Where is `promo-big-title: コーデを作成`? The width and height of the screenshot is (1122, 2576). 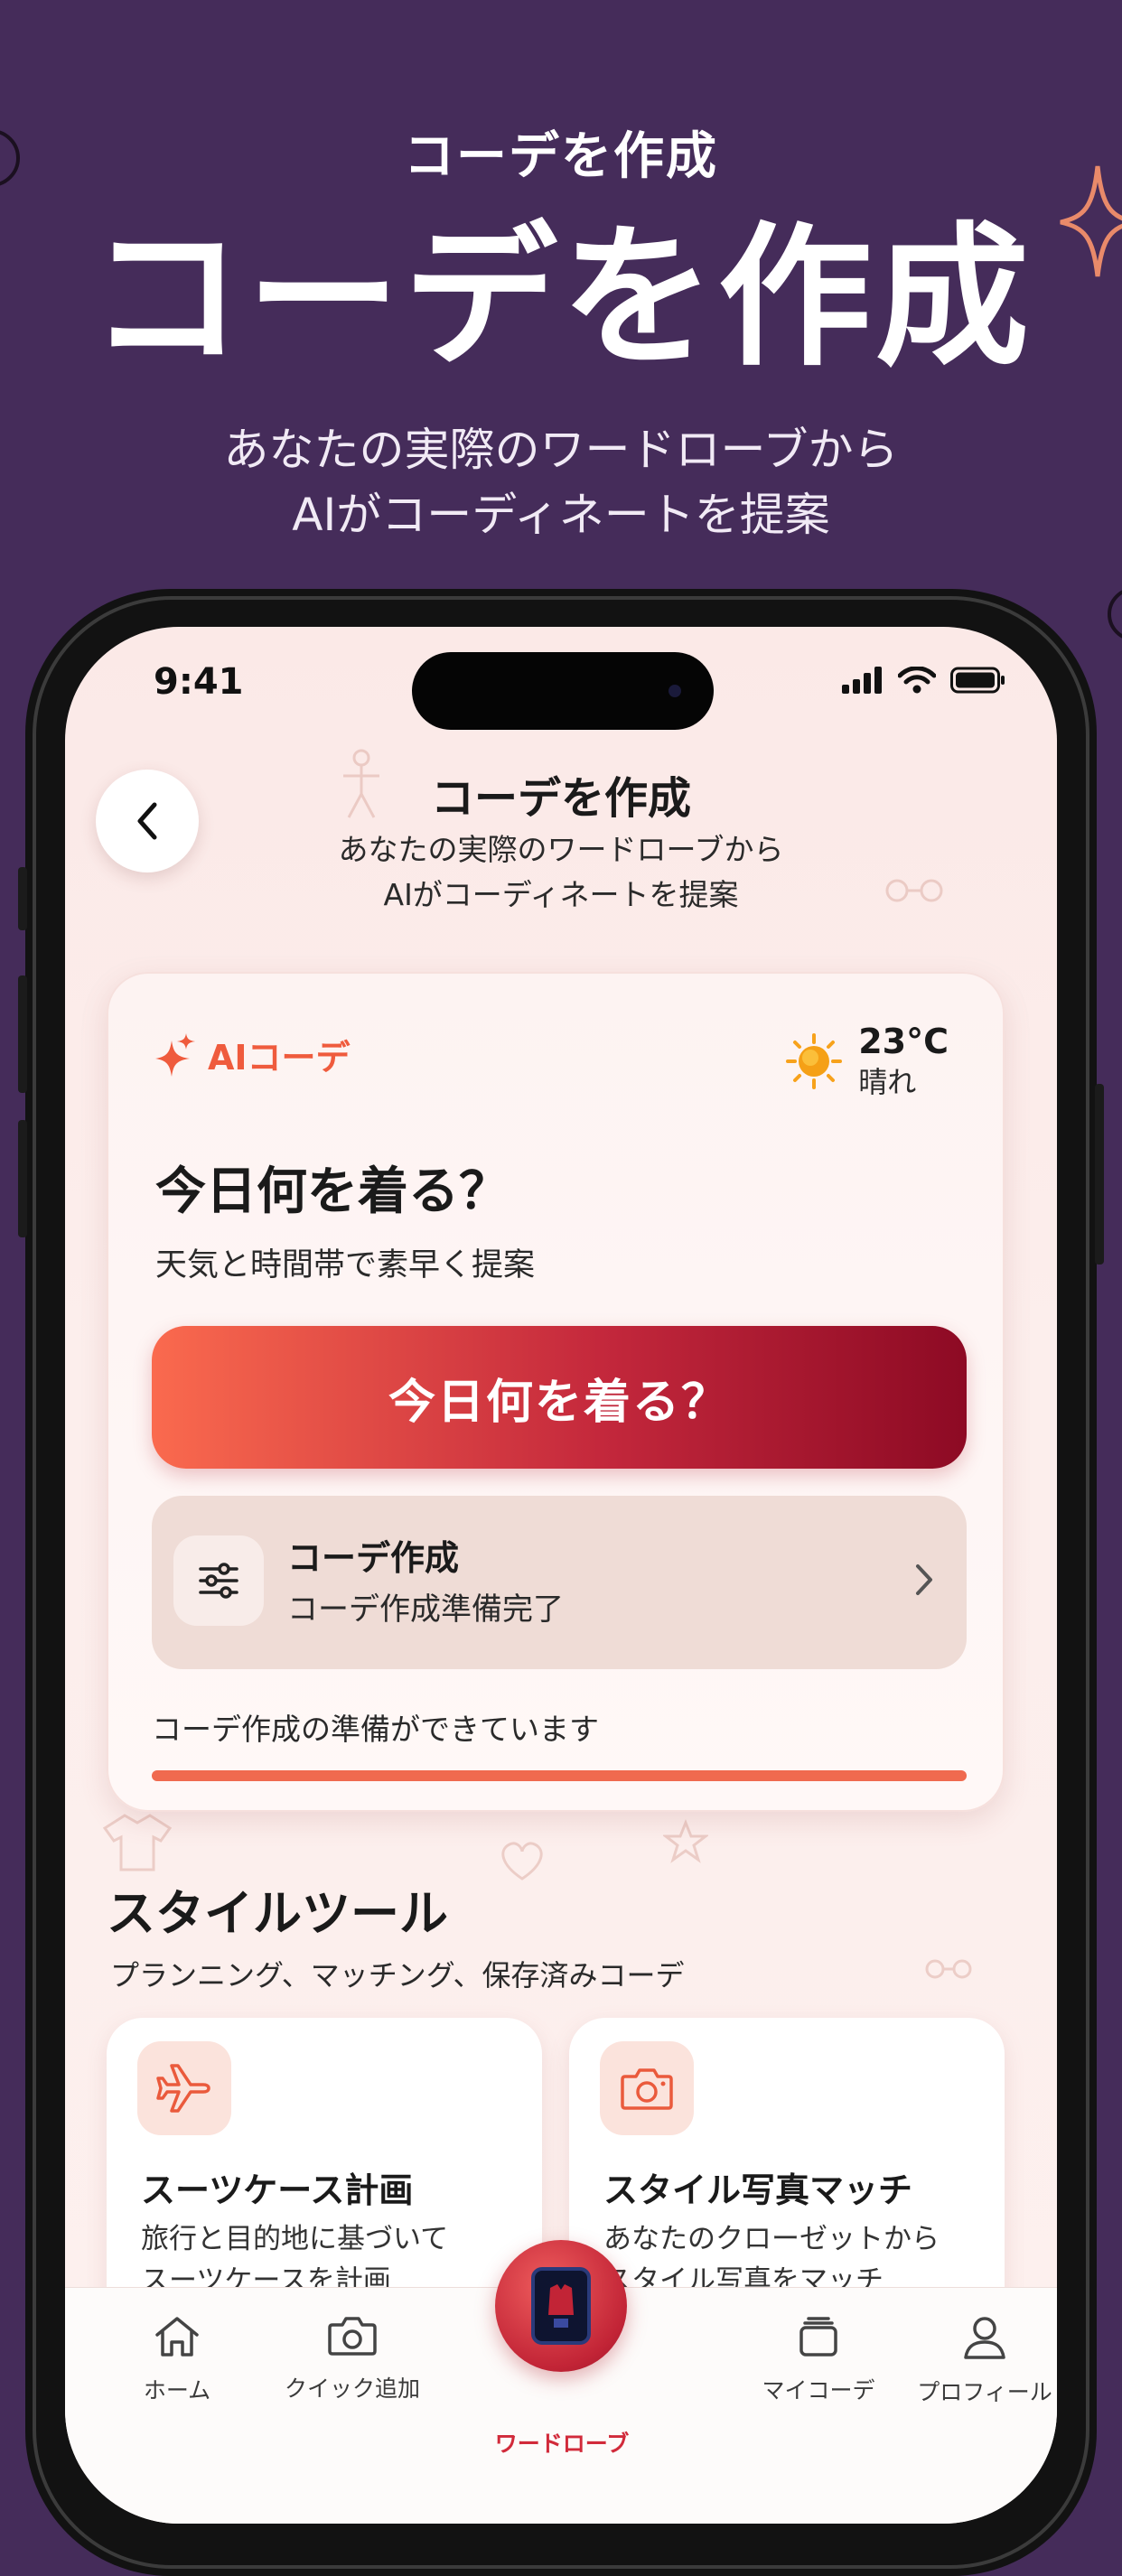 promo-big-title: コーデを作成 is located at coordinates (561, 298).